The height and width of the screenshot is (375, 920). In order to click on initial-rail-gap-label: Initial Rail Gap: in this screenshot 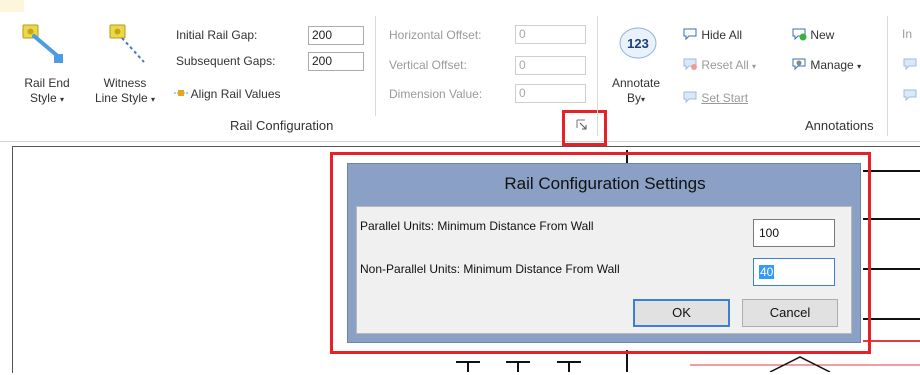, I will do `click(217, 35)`.